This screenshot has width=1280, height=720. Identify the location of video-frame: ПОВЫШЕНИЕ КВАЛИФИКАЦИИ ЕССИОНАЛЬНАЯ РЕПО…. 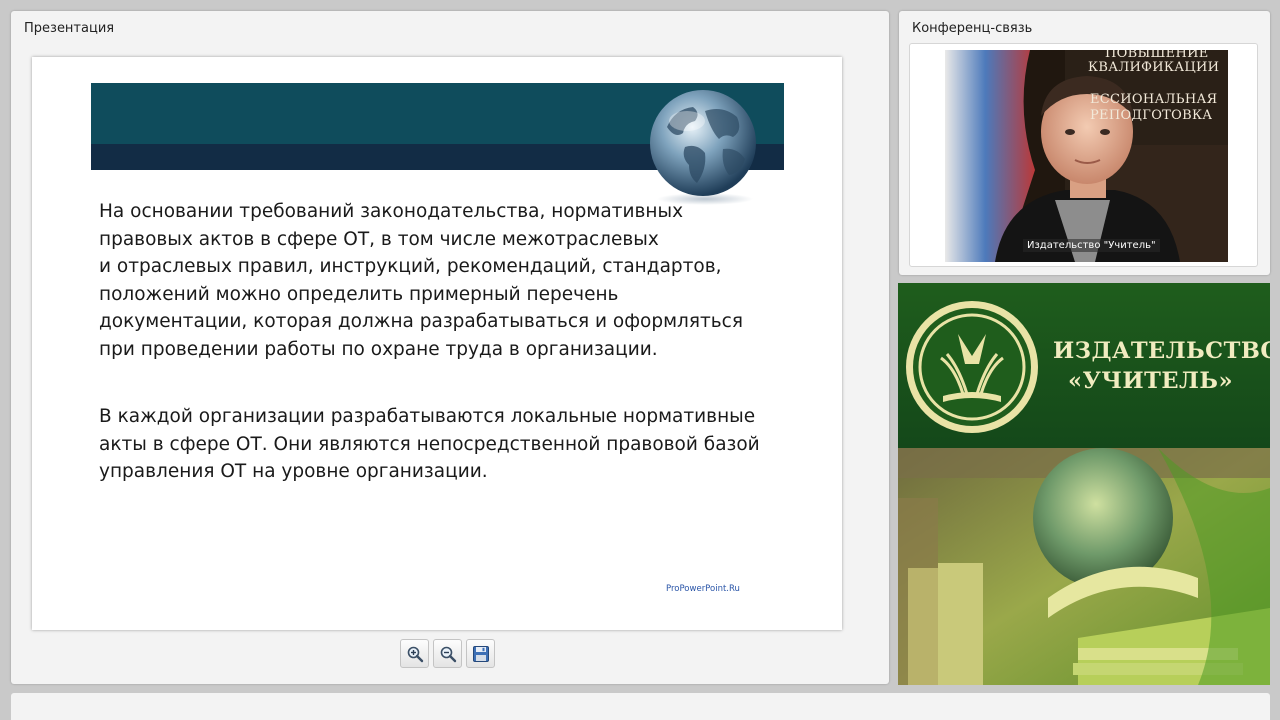
(1083, 155).